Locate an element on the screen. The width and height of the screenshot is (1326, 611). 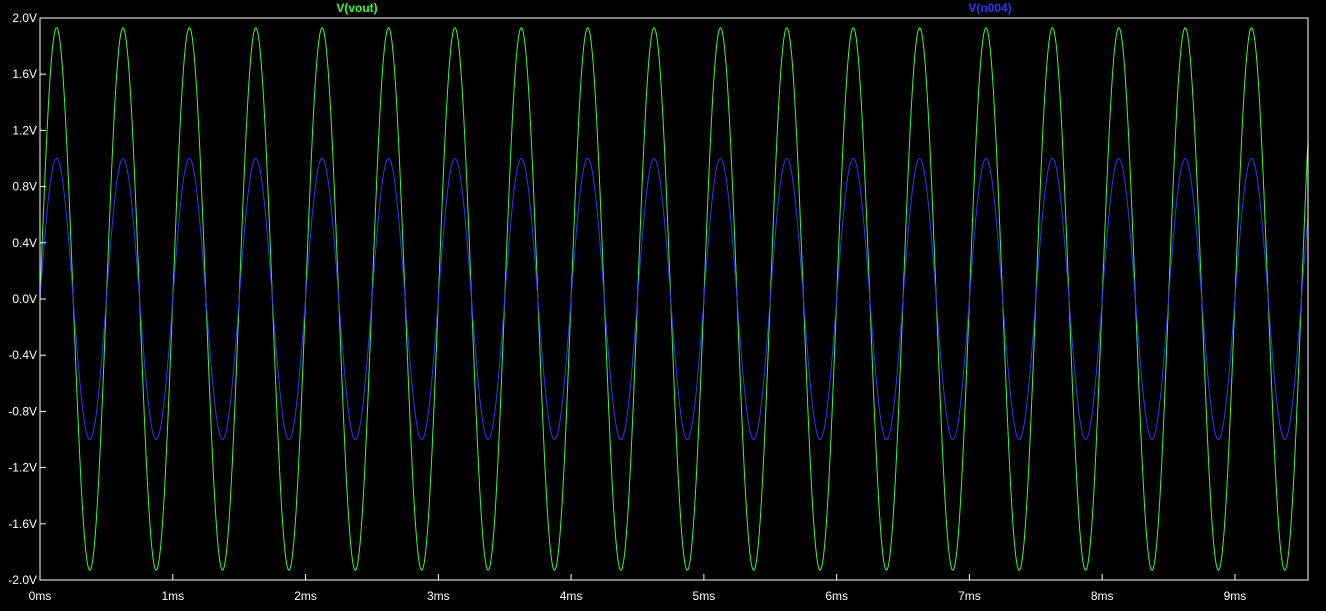
legend-label-v-n004: V(n004) is located at coordinates (989, 8).